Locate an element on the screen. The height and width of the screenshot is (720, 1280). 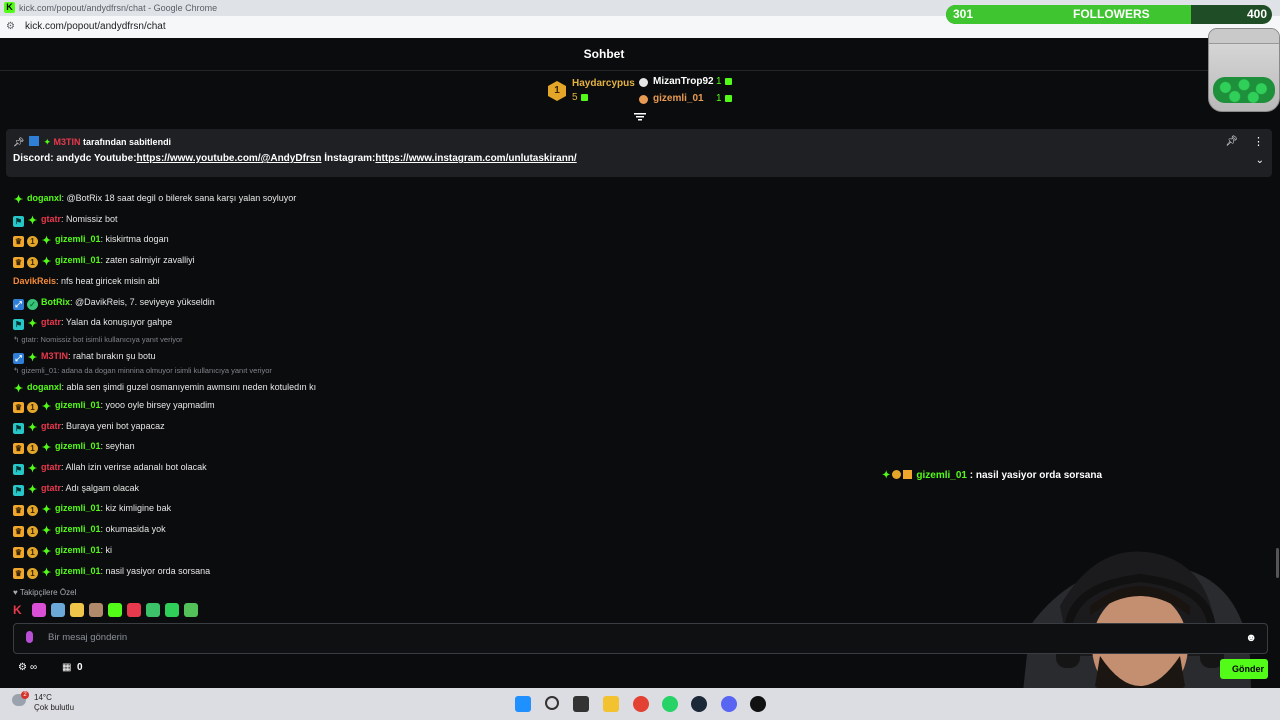
chat-message: ⚑ ✦ gtatr: Yalan da konuşuyor gahpe is located at coordinates (92, 323).